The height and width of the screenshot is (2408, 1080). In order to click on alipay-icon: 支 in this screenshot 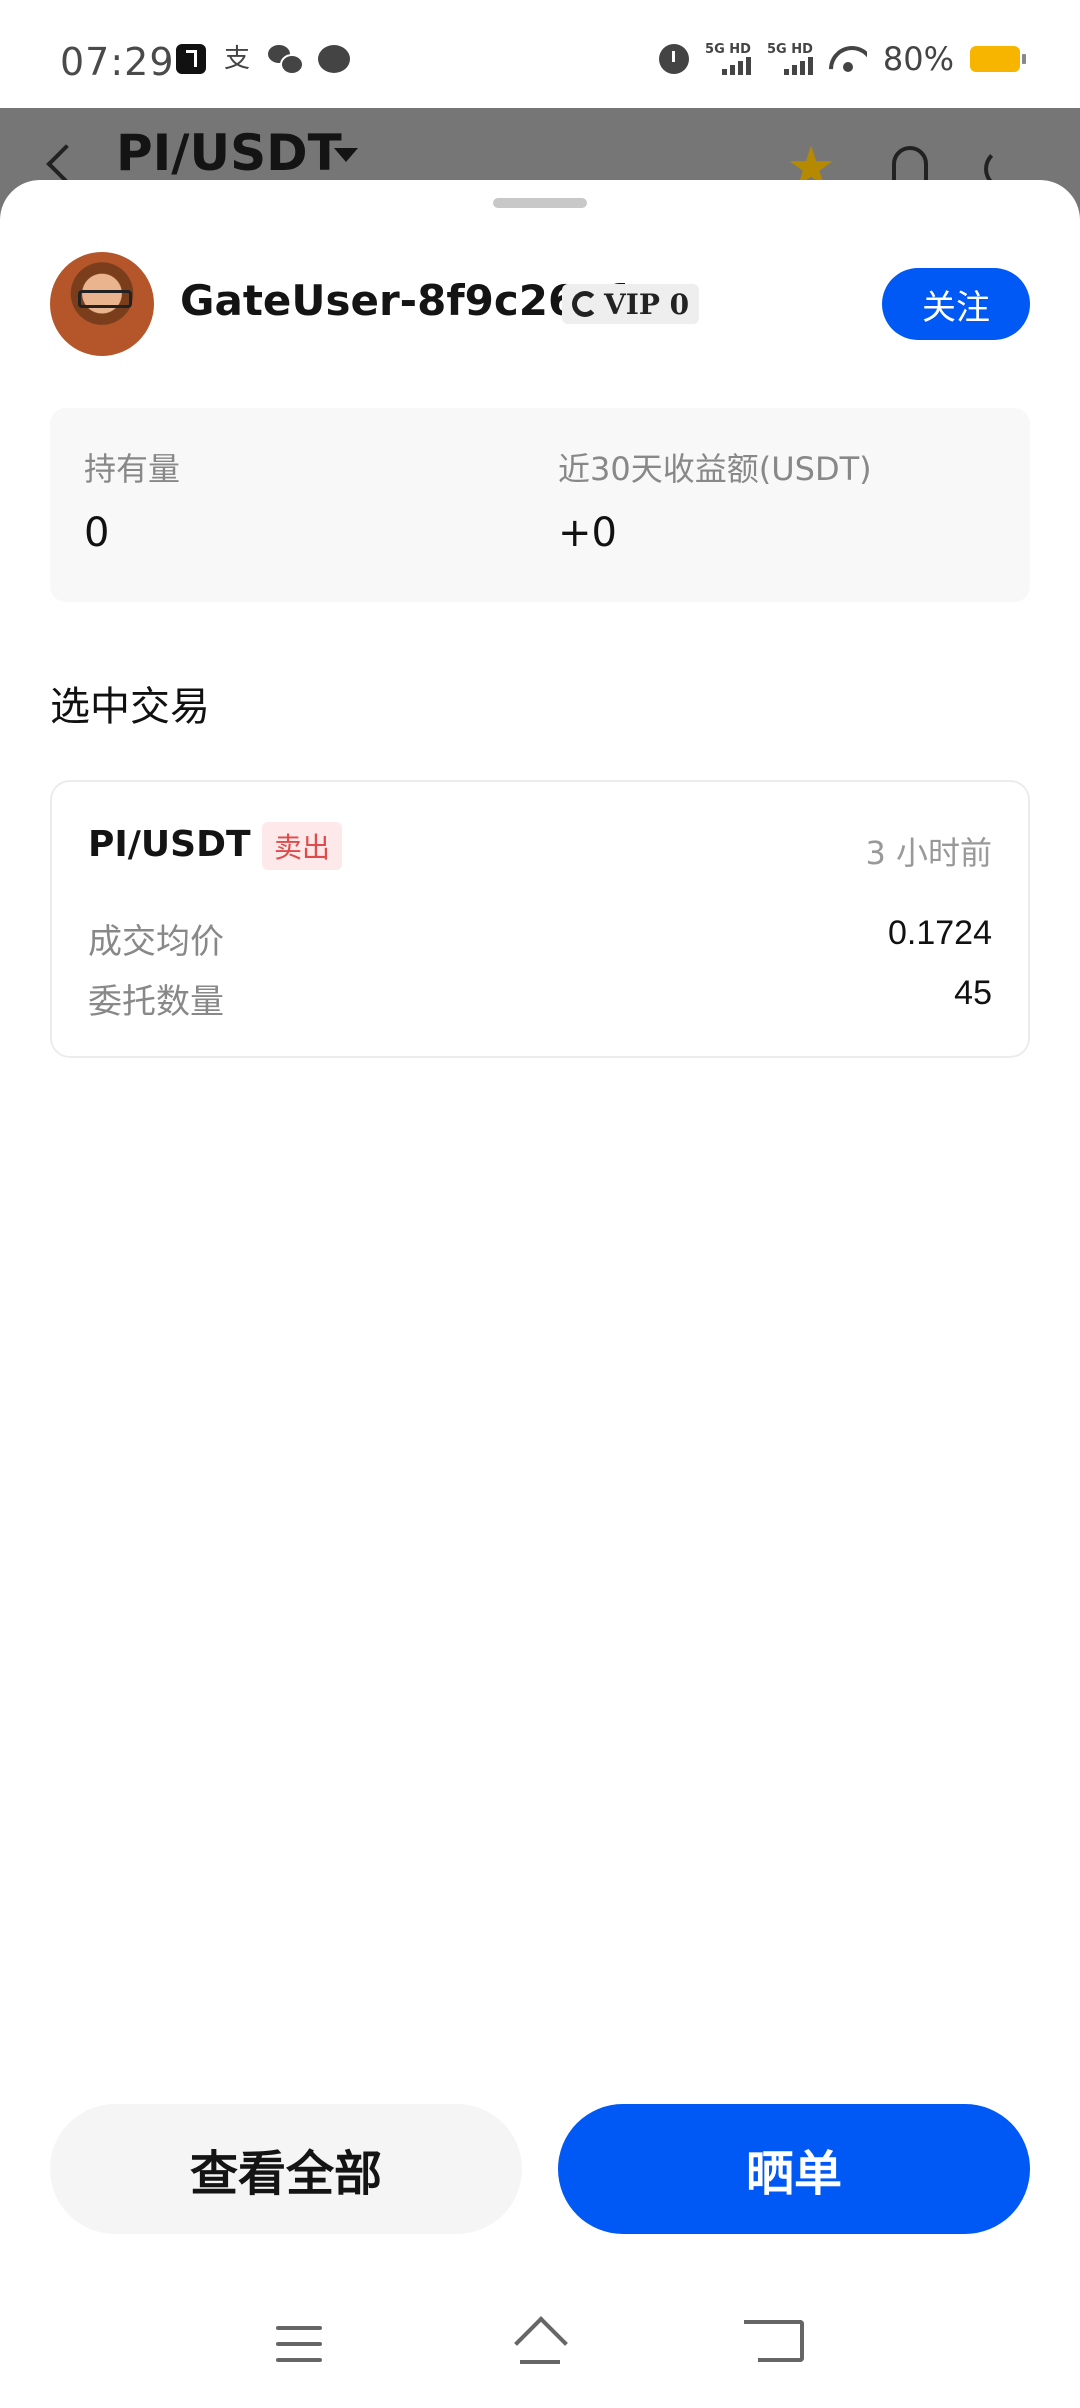, I will do `click(236, 59)`.